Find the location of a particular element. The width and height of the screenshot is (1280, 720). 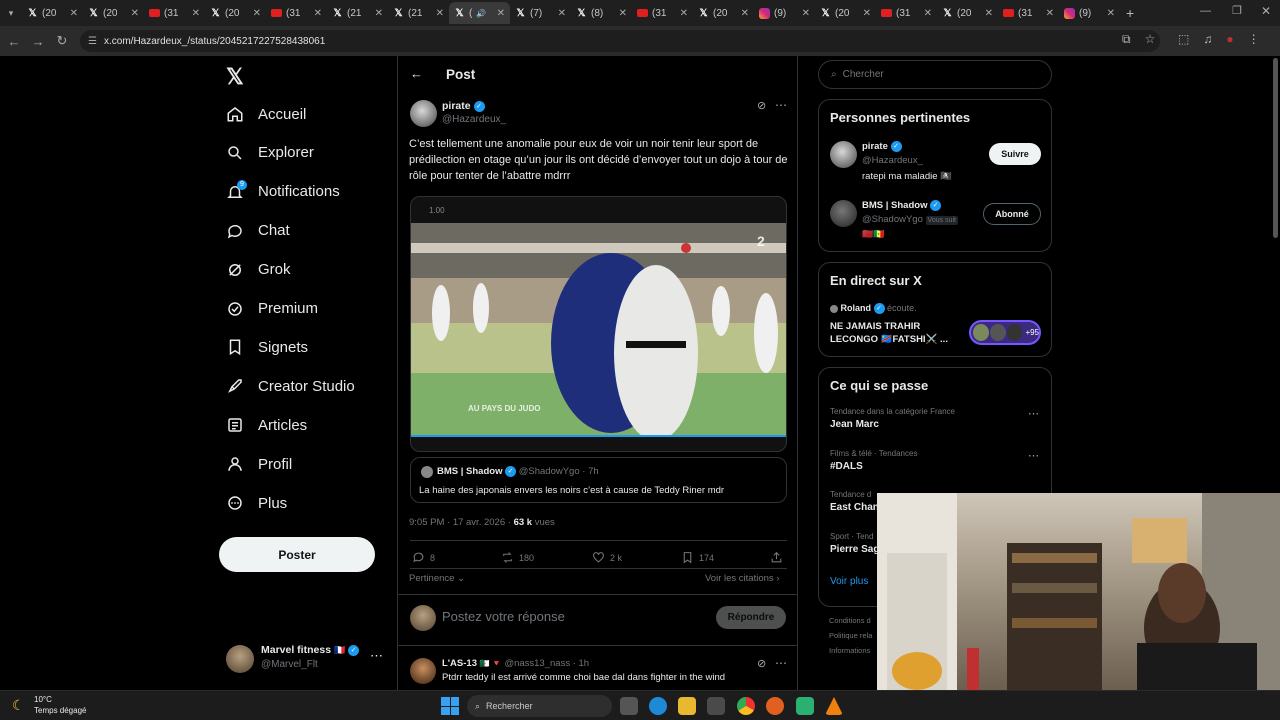

sidebar-item-premium: Premium is located at coordinates (272, 309).